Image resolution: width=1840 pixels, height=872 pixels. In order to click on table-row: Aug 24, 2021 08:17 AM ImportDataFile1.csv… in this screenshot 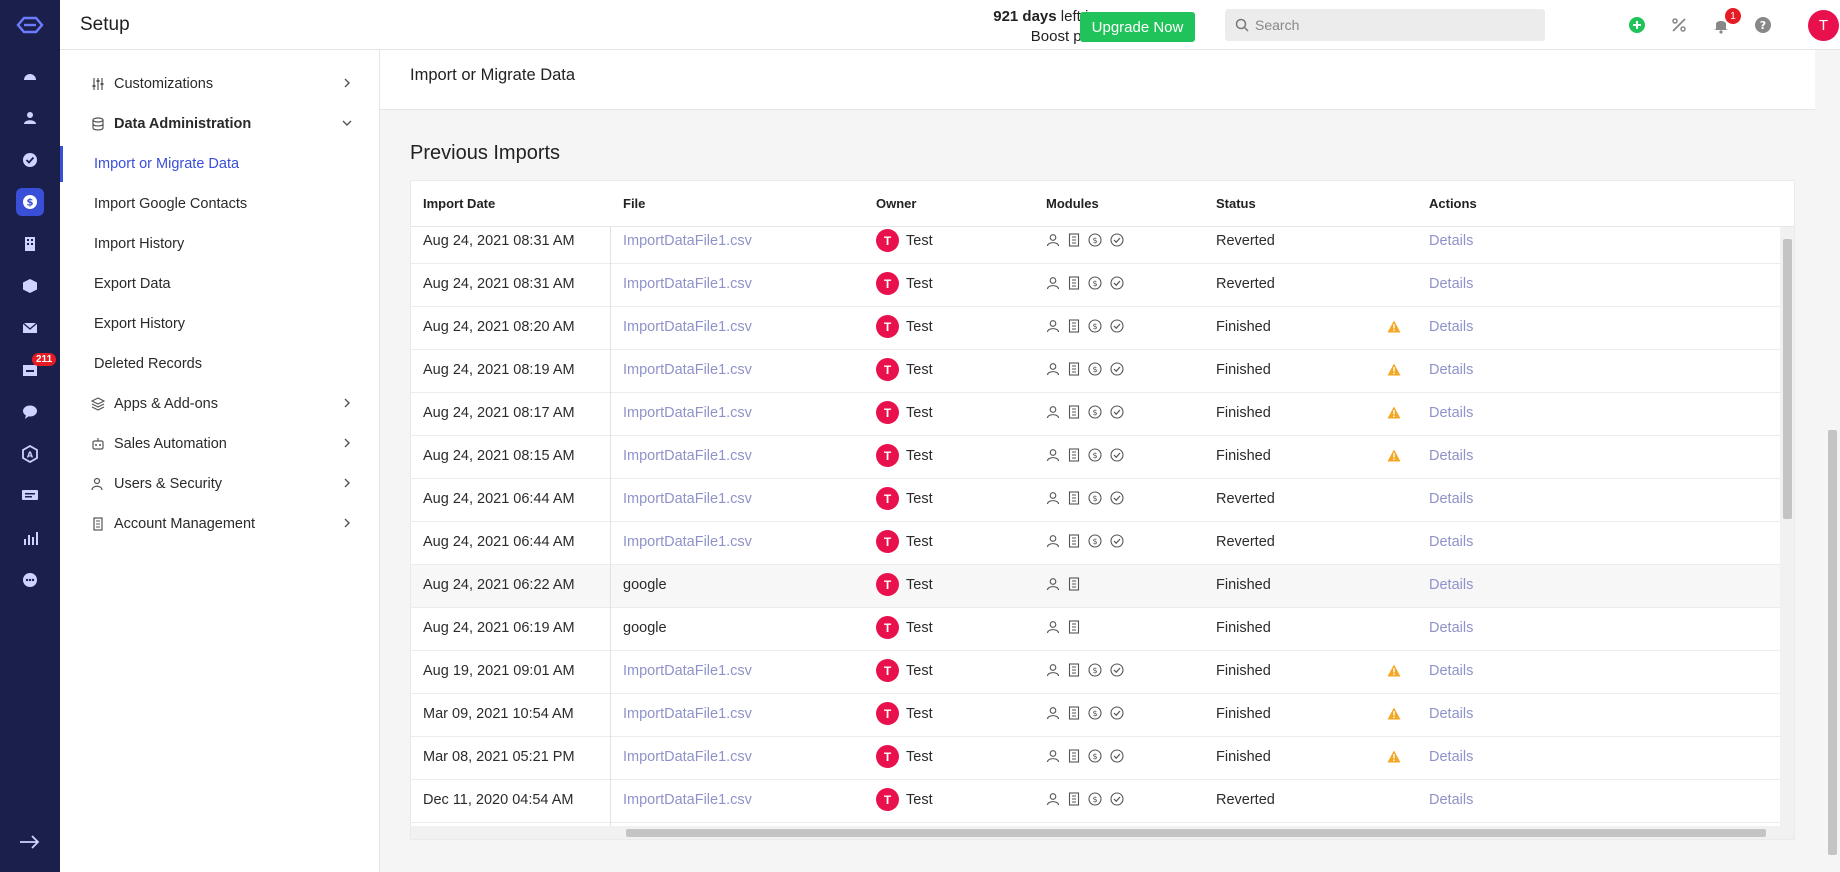, I will do `click(1096, 414)`.